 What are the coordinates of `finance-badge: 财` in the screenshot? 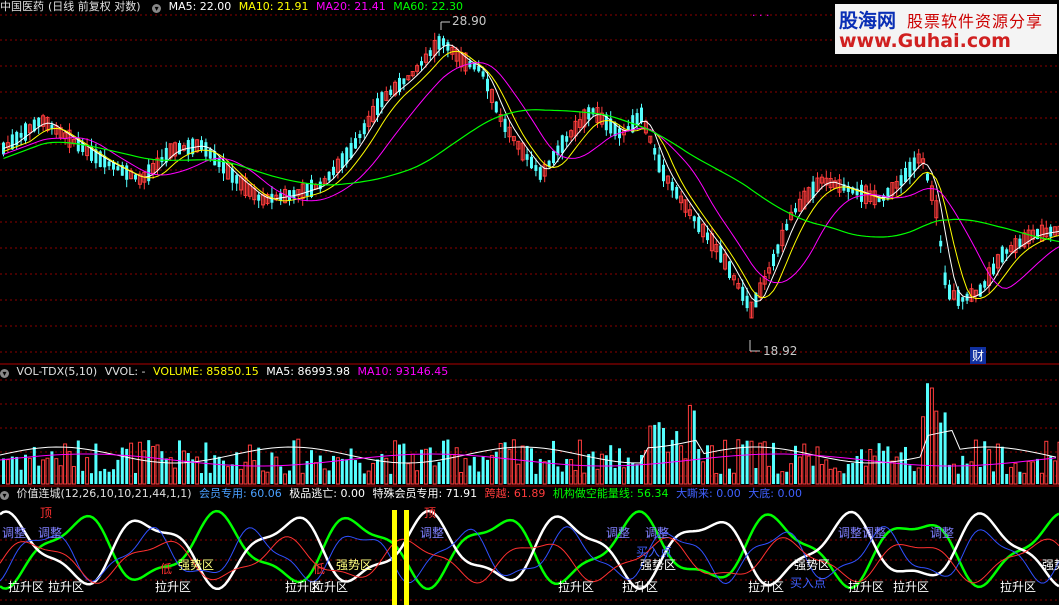 It's located at (978, 355).